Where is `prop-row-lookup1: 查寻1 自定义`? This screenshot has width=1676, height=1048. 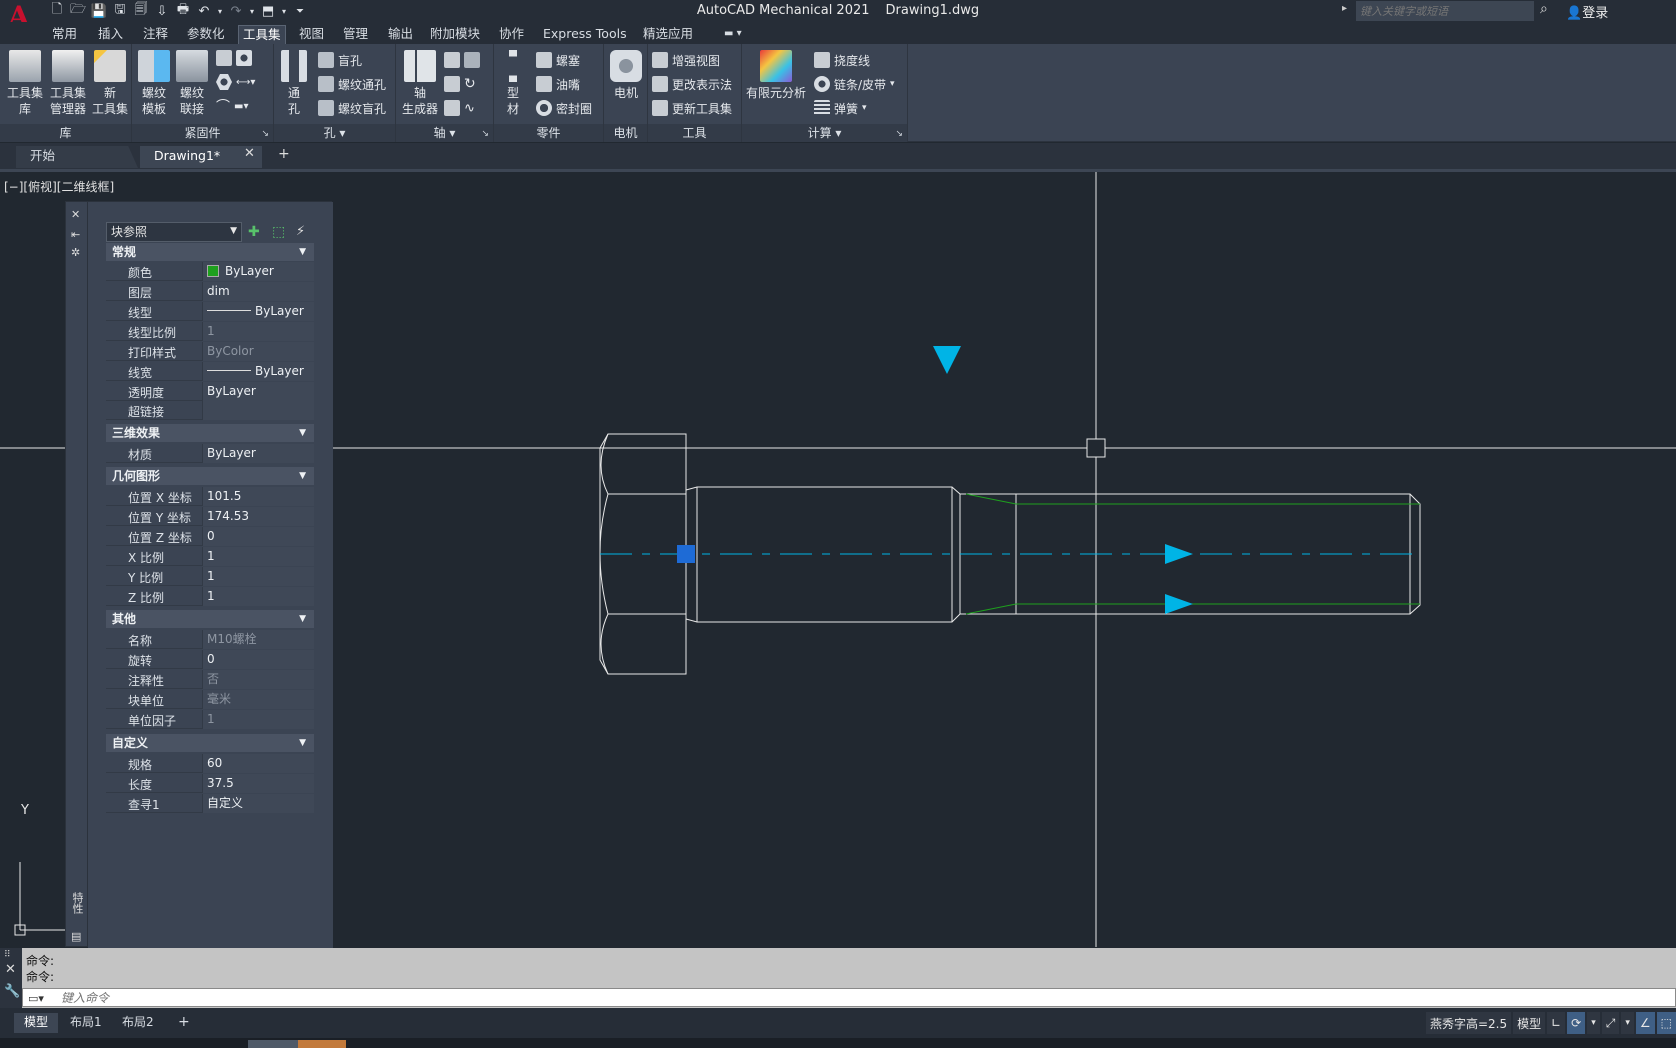
prop-row-lookup1: 查寻1 自定义 is located at coordinates (210, 803).